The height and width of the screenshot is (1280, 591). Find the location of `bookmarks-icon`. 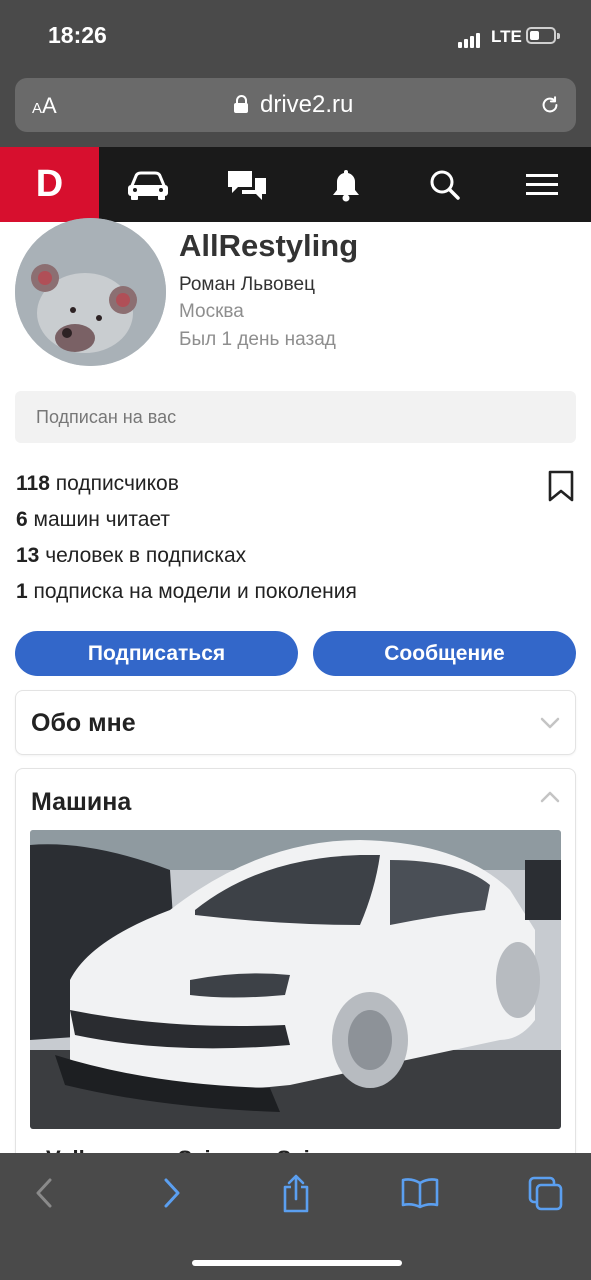

bookmarks-icon is located at coordinates (420, 1193).